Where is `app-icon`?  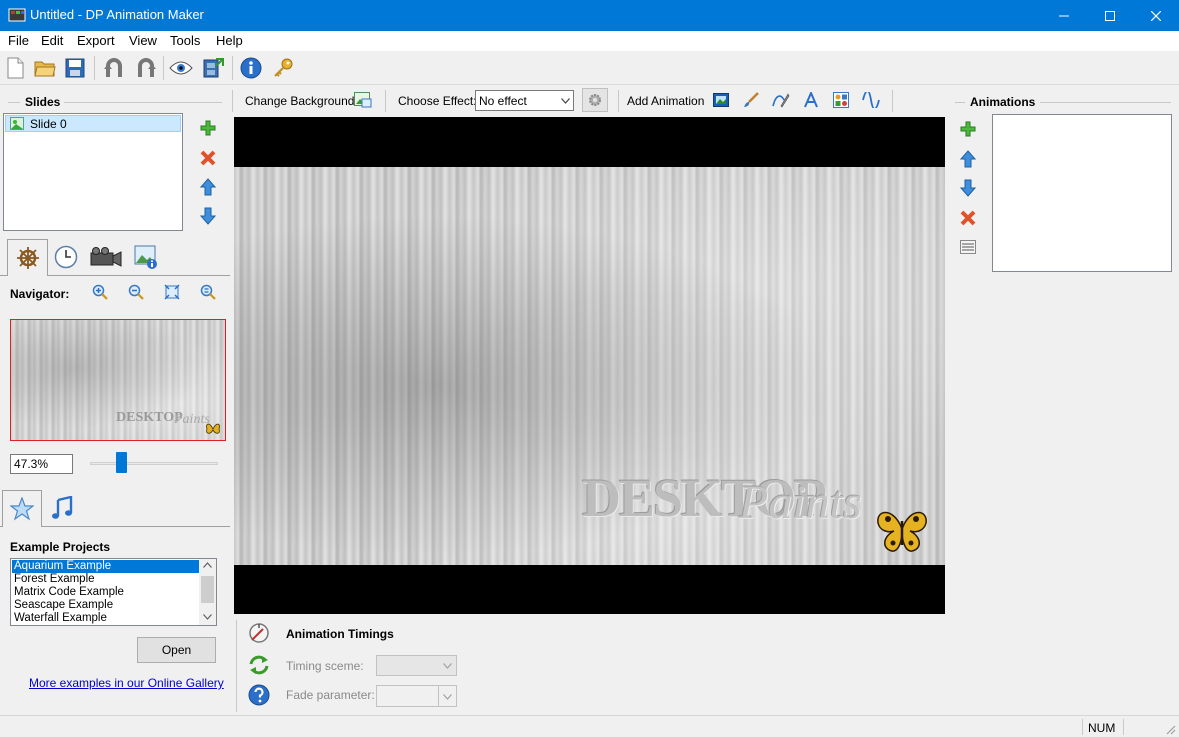 app-icon is located at coordinates (17, 15).